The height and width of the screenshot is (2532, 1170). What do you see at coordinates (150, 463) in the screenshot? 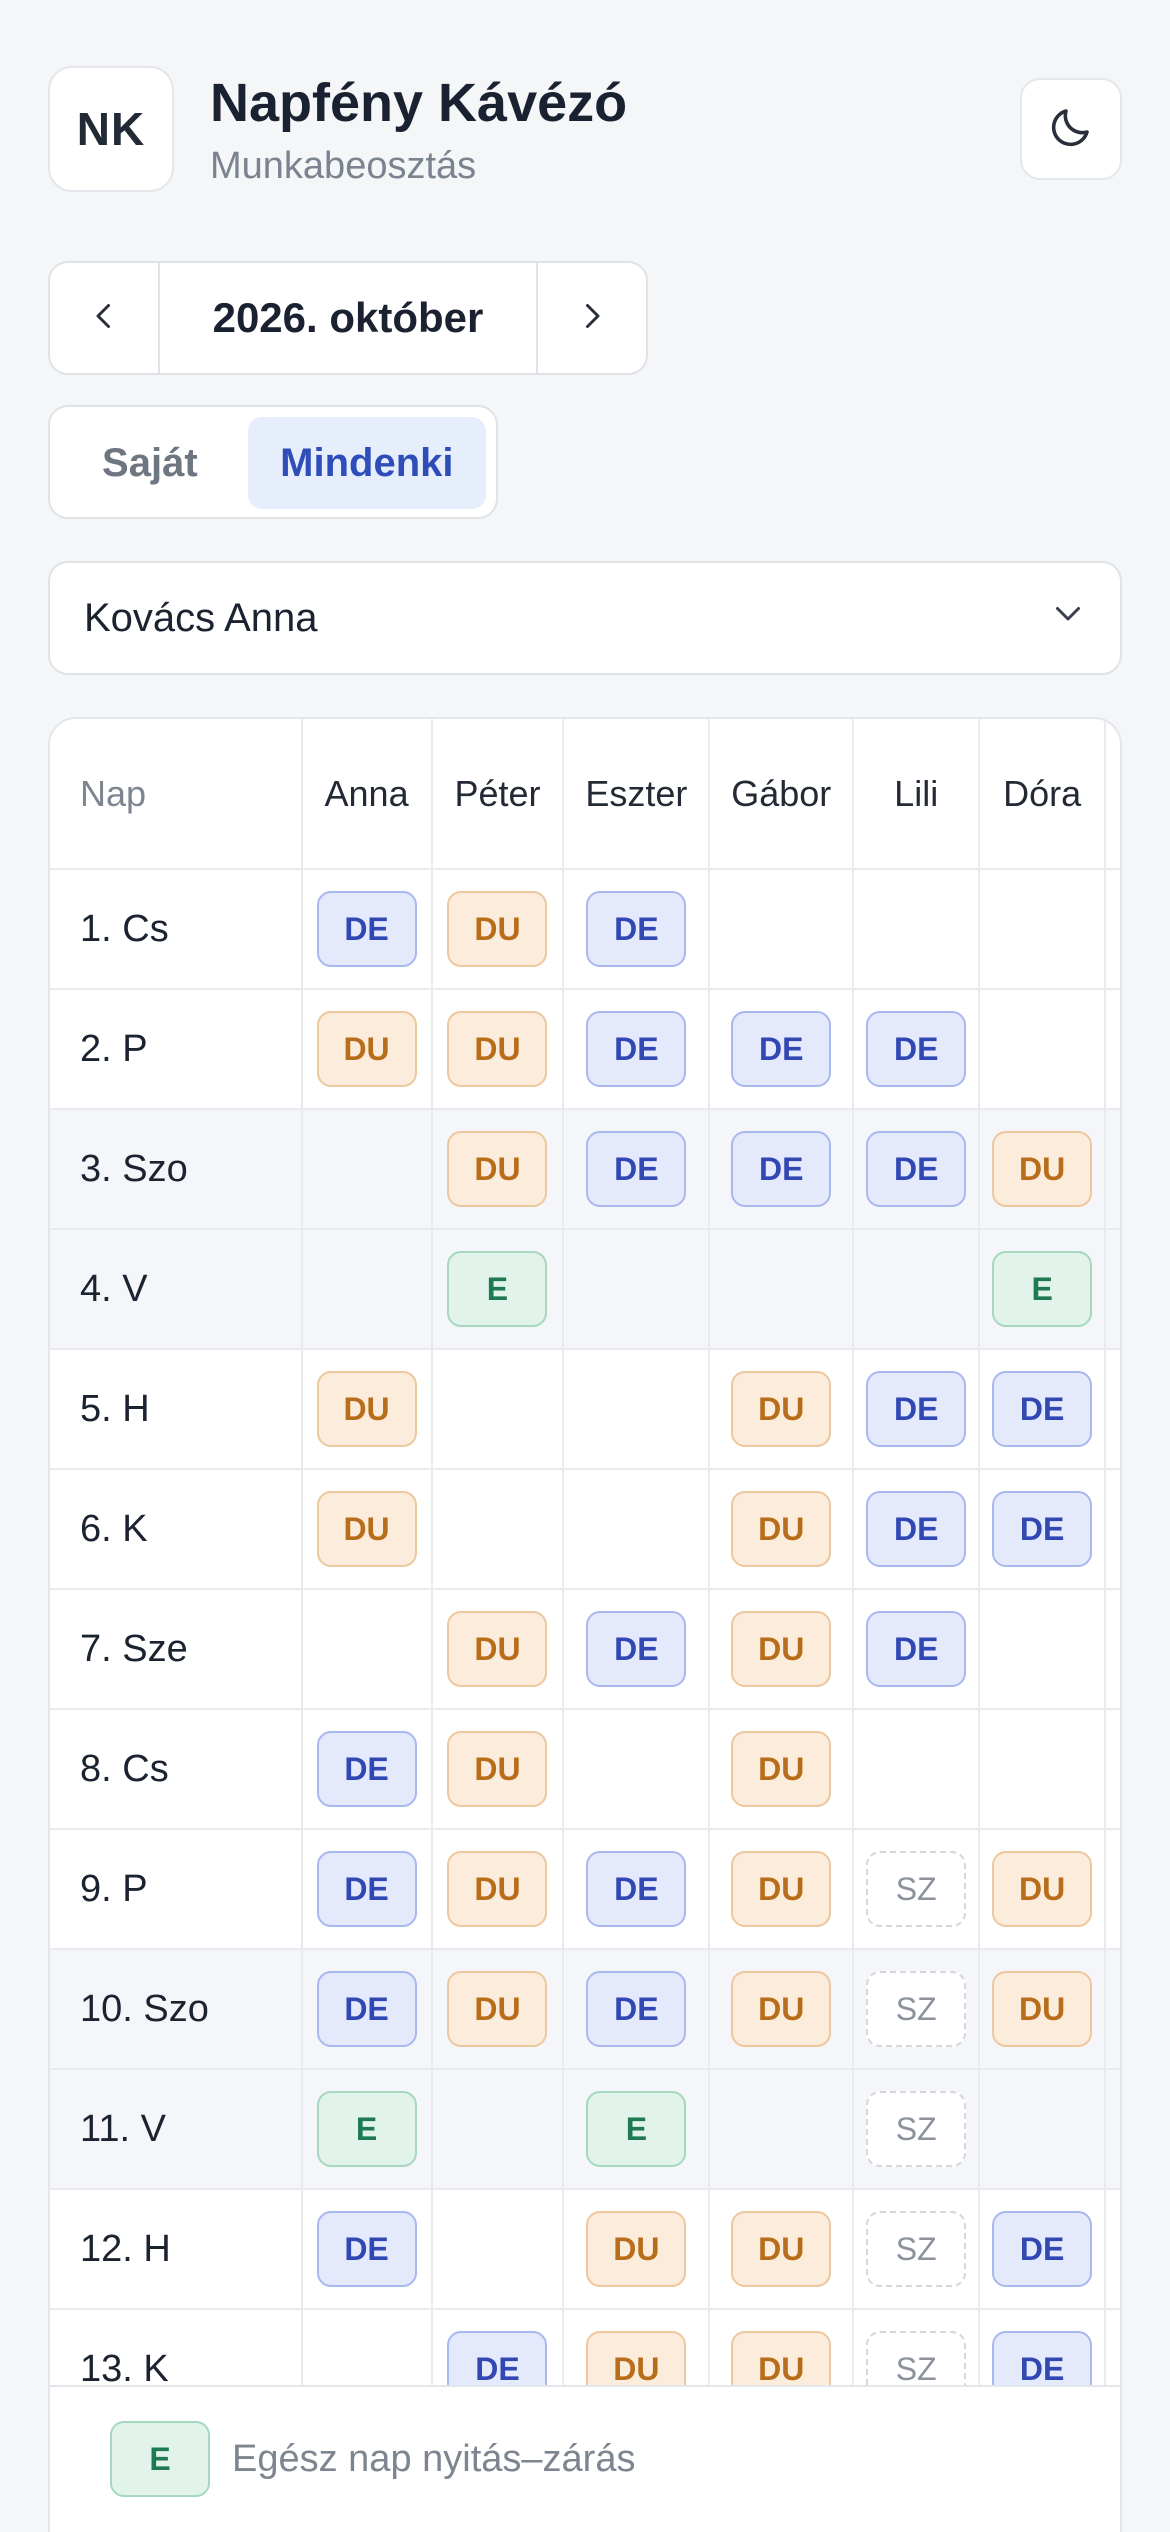
I see `tab-own: Saját` at bounding box center [150, 463].